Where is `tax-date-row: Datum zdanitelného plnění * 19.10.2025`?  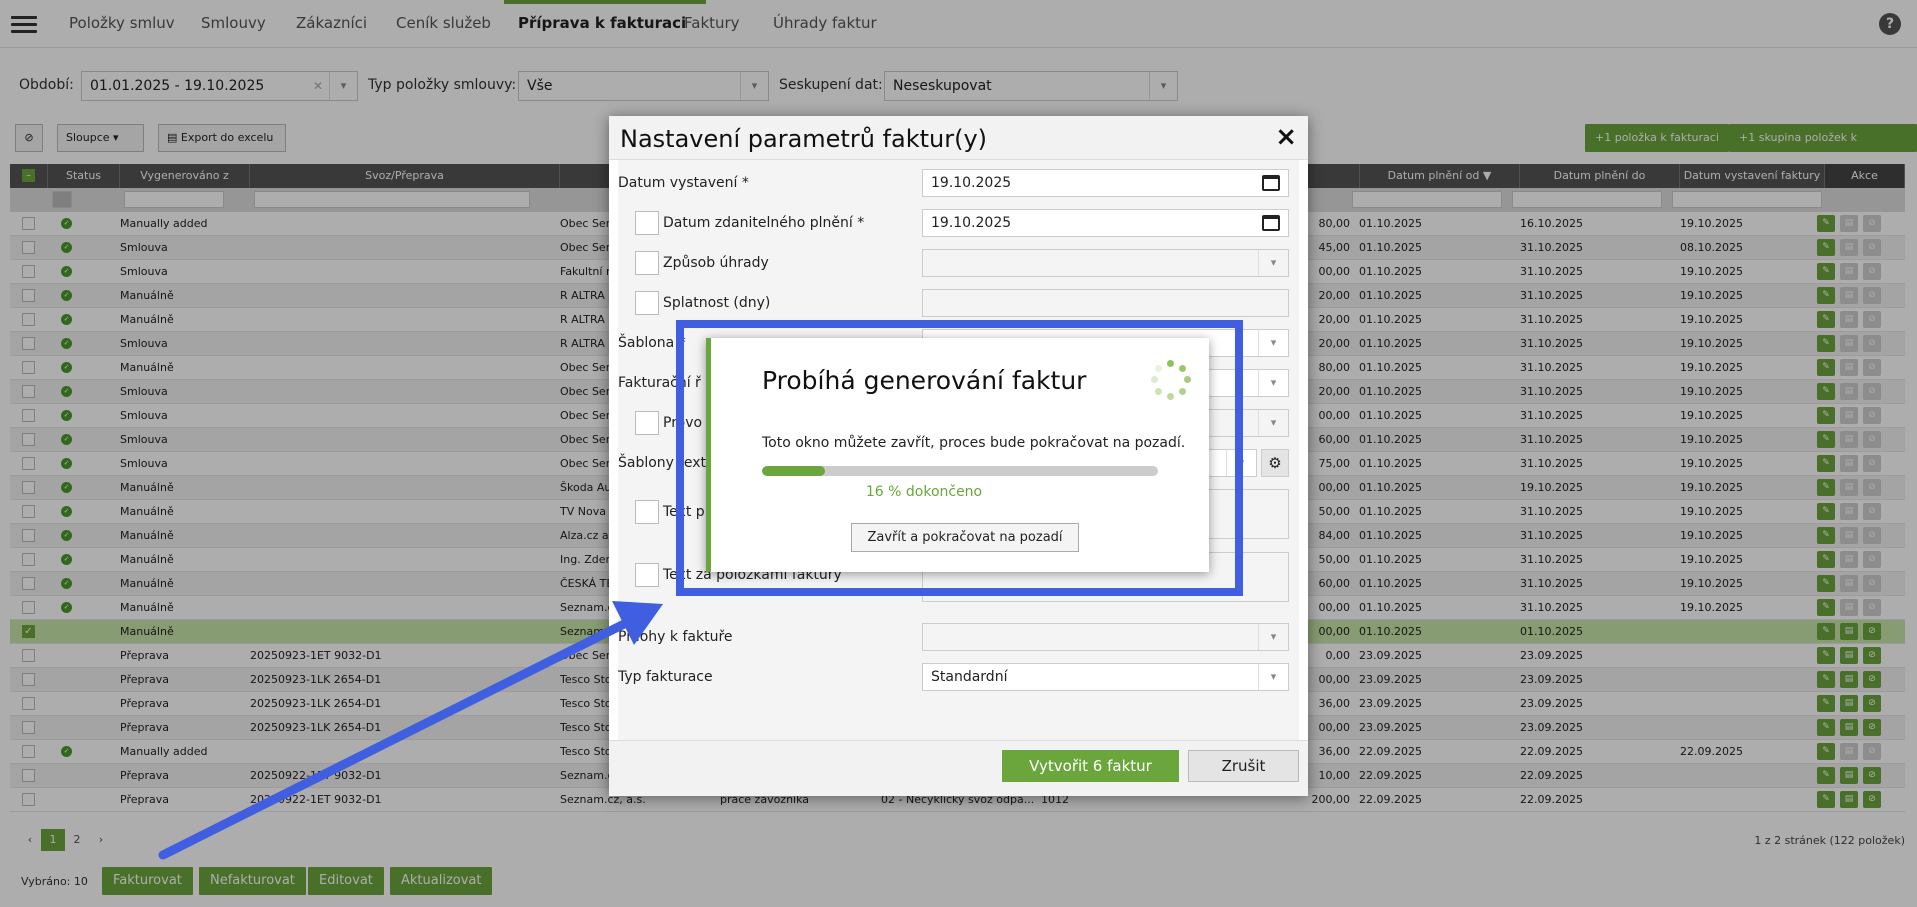
tax-date-row: Datum zdanitelného plnění * 19.10.2025 is located at coordinates (958, 223).